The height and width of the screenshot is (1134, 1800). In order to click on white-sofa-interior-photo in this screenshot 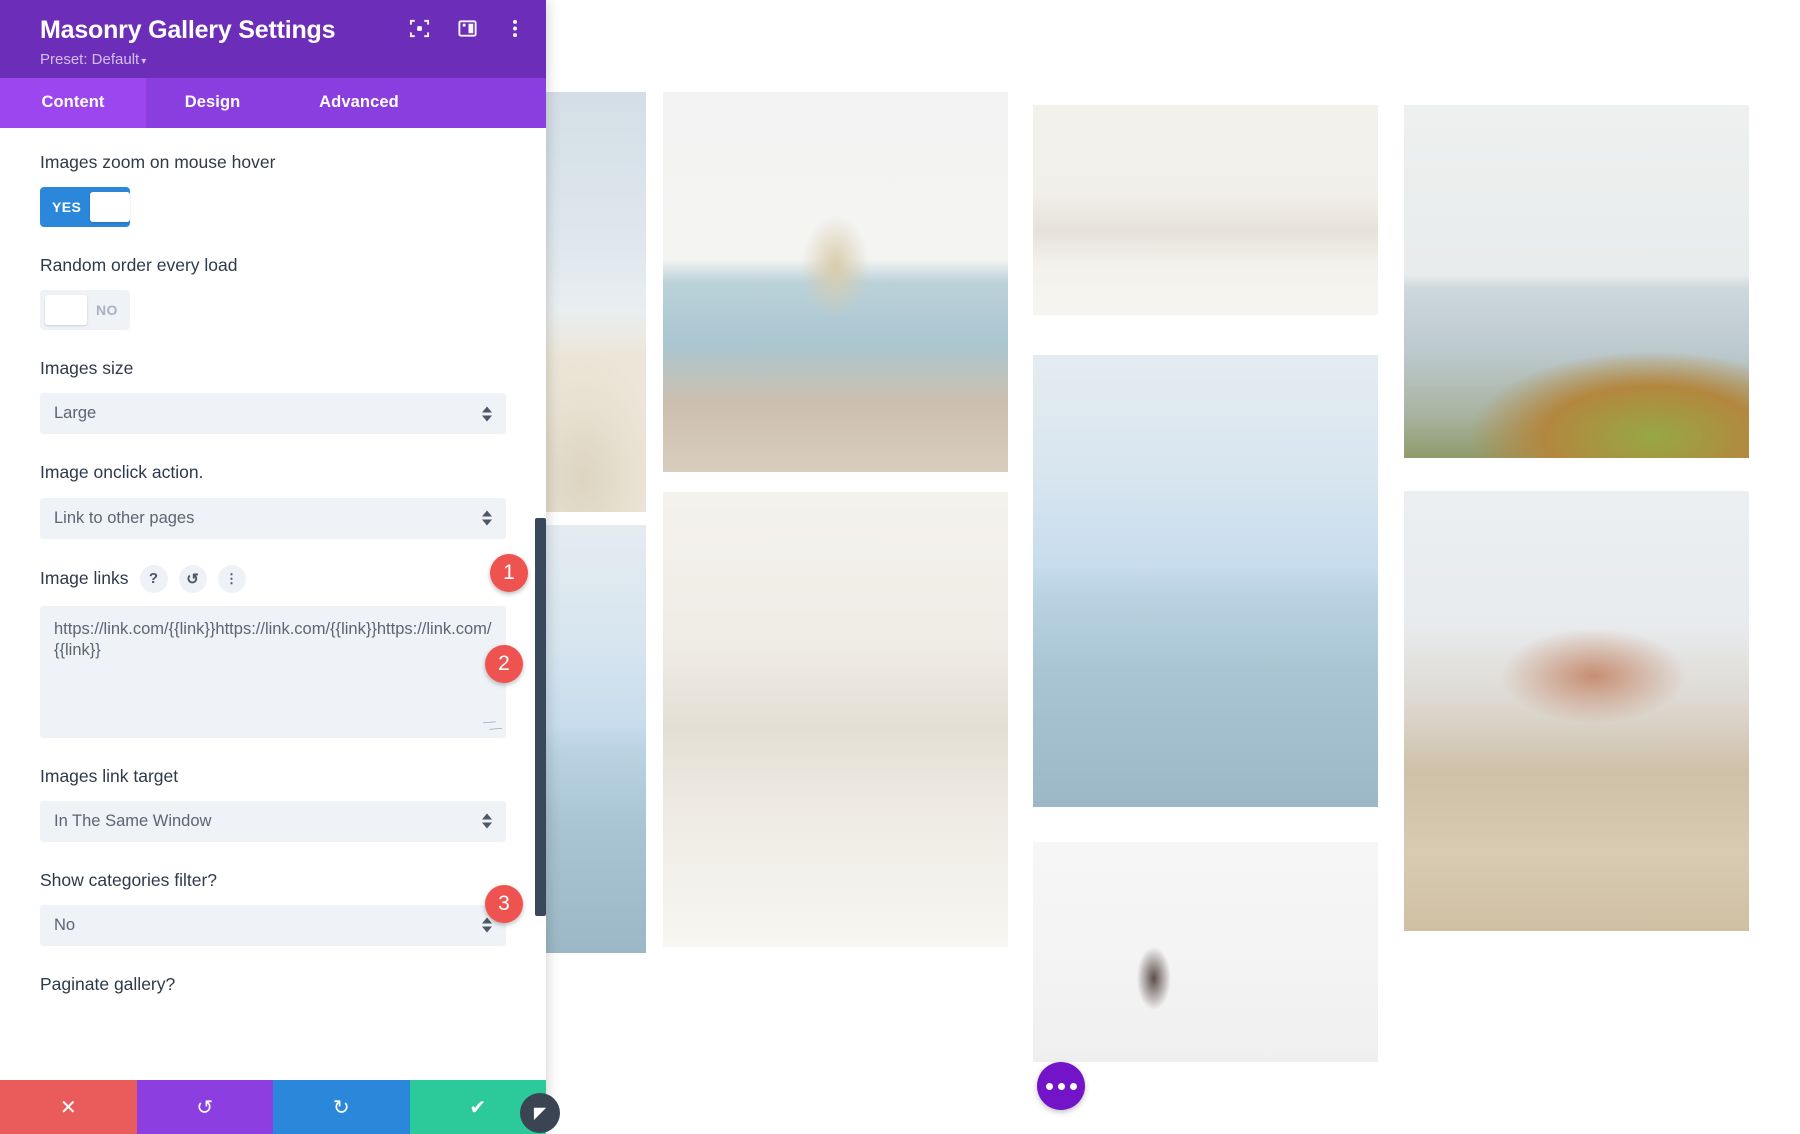, I will do `click(835, 719)`.